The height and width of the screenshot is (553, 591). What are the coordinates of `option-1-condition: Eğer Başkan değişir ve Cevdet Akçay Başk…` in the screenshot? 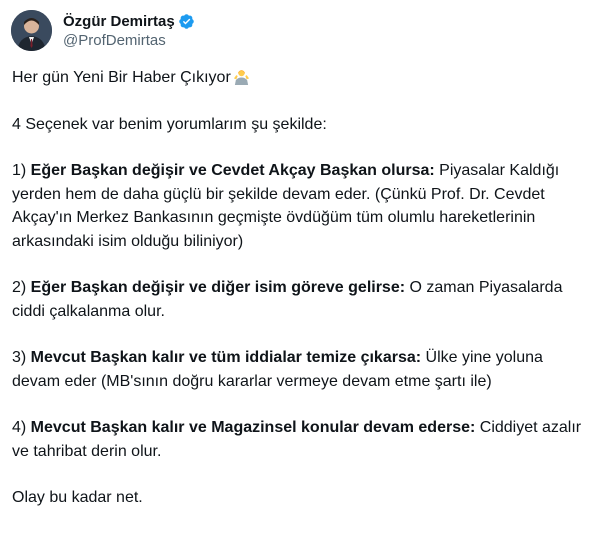 It's located at (232, 170).